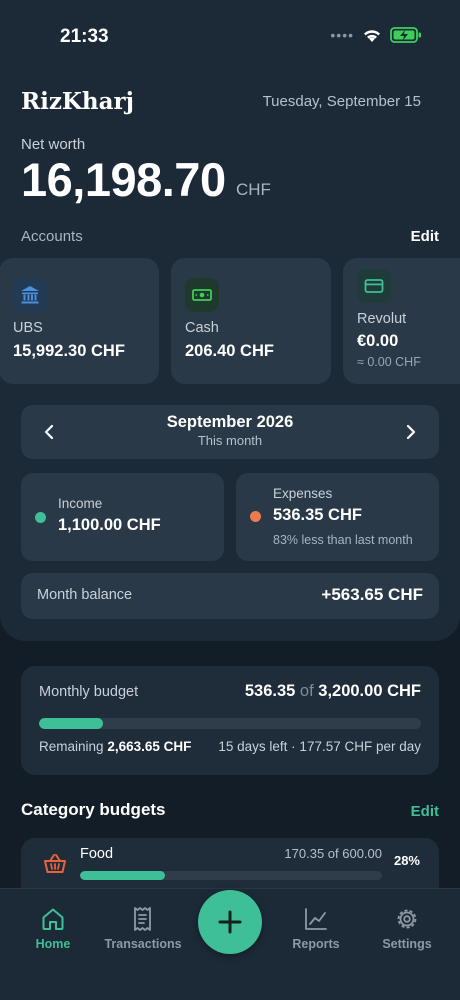  What do you see at coordinates (333, 853) in the screenshot?
I see `category-amounts: 170.35 of 600.00` at bounding box center [333, 853].